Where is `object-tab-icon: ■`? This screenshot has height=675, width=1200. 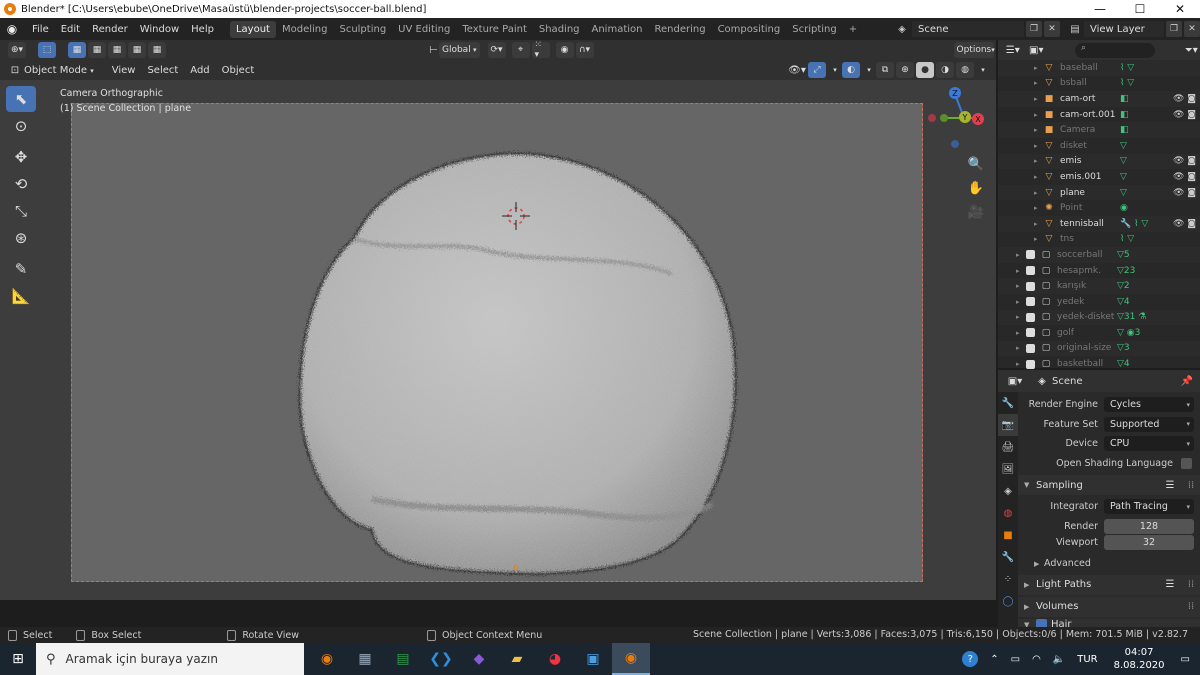 object-tab-icon: ■ is located at coordinates (1008, 535).